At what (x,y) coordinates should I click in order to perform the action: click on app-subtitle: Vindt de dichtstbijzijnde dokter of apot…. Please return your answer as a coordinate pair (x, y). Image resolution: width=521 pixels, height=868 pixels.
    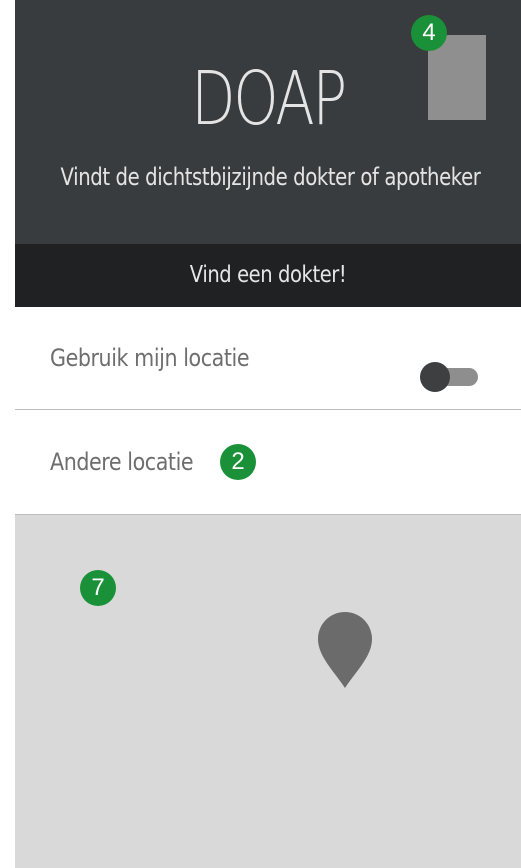
    Looking at the image, I should click on (270, 177).